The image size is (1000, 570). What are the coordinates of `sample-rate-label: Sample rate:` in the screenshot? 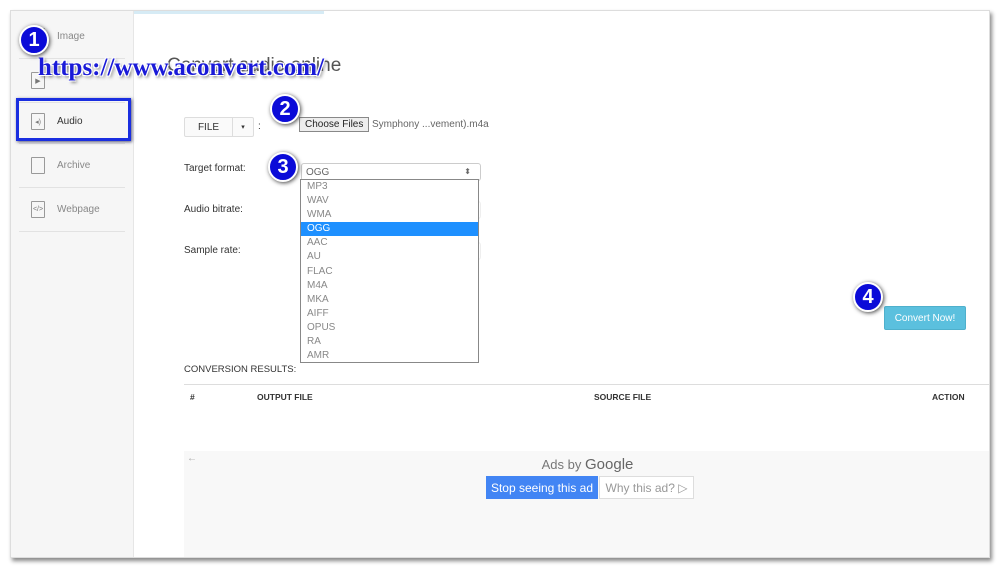 It's located at (212, 250).